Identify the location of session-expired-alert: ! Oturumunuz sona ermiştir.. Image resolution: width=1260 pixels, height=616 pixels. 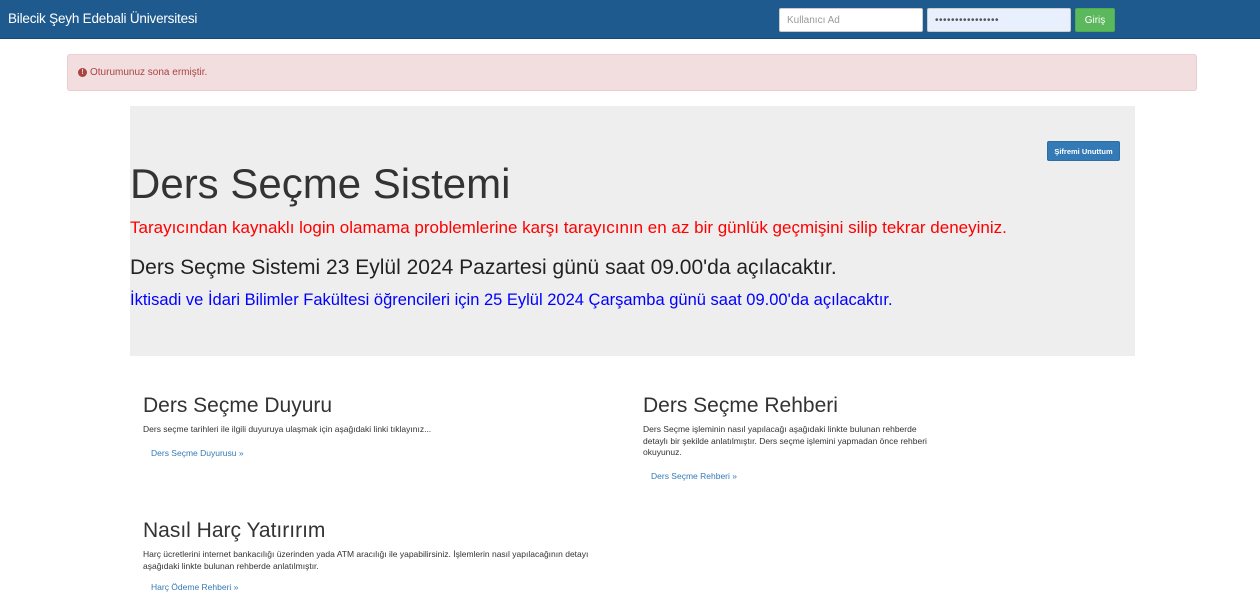
(632, 72).